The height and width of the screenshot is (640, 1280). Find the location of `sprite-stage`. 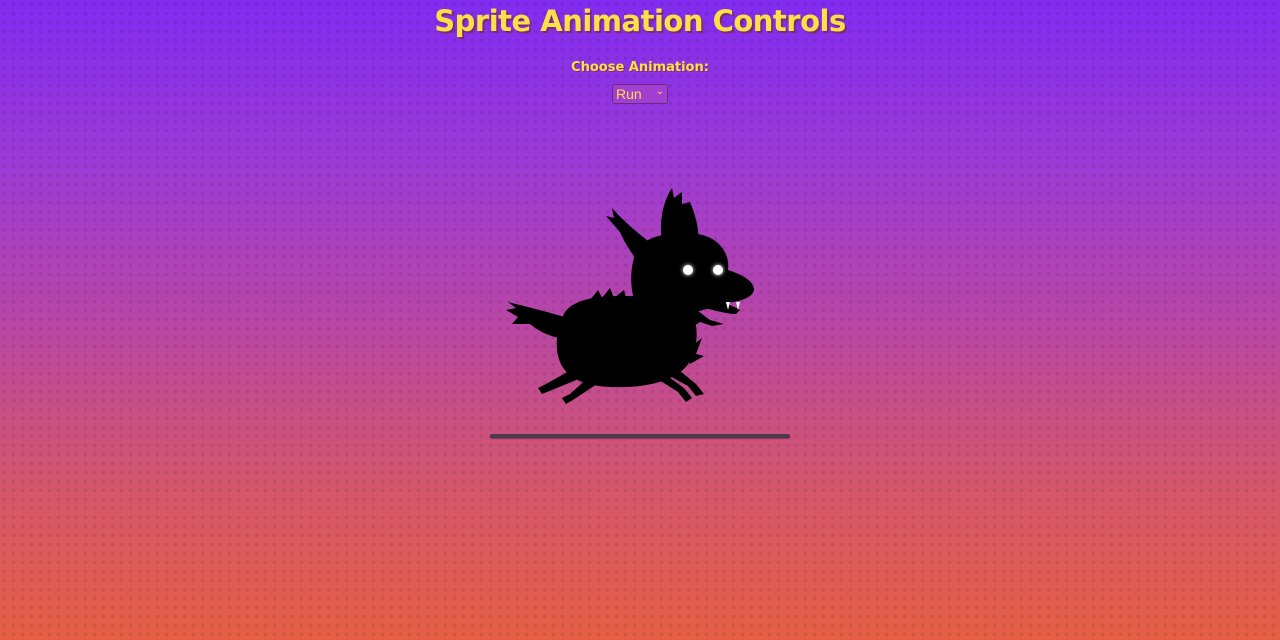

sprite-stage is located at coordinates (630, 296).